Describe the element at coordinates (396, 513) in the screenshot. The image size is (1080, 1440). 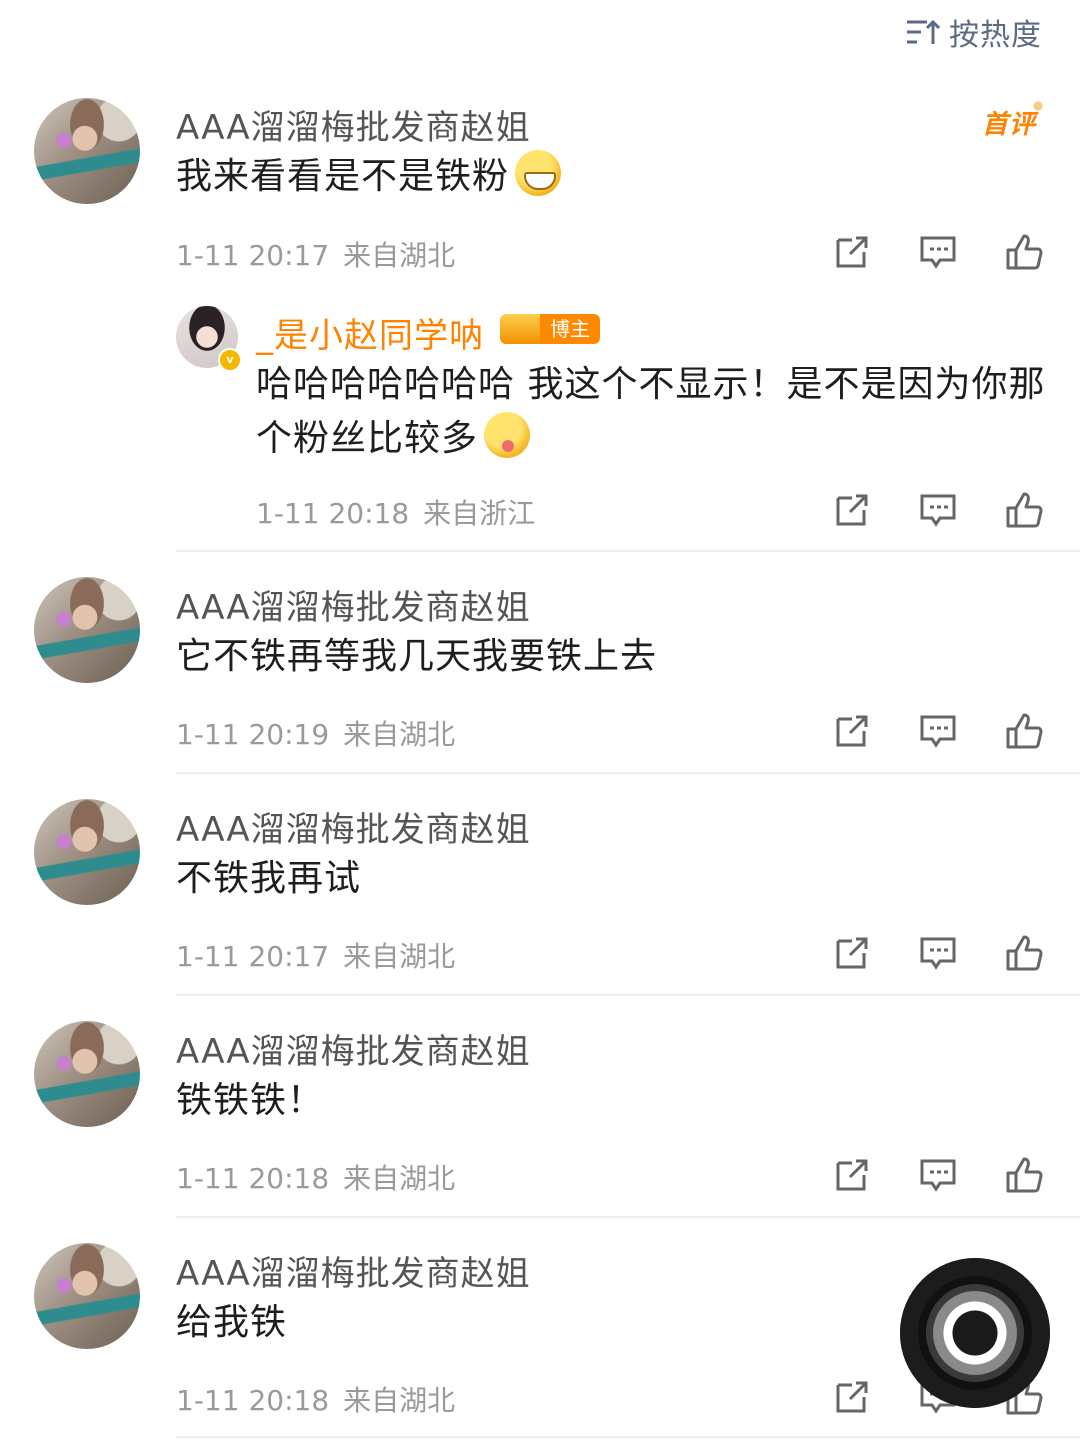
I see `reply-meta: 1-11 20:18 来自浙江` at that location.